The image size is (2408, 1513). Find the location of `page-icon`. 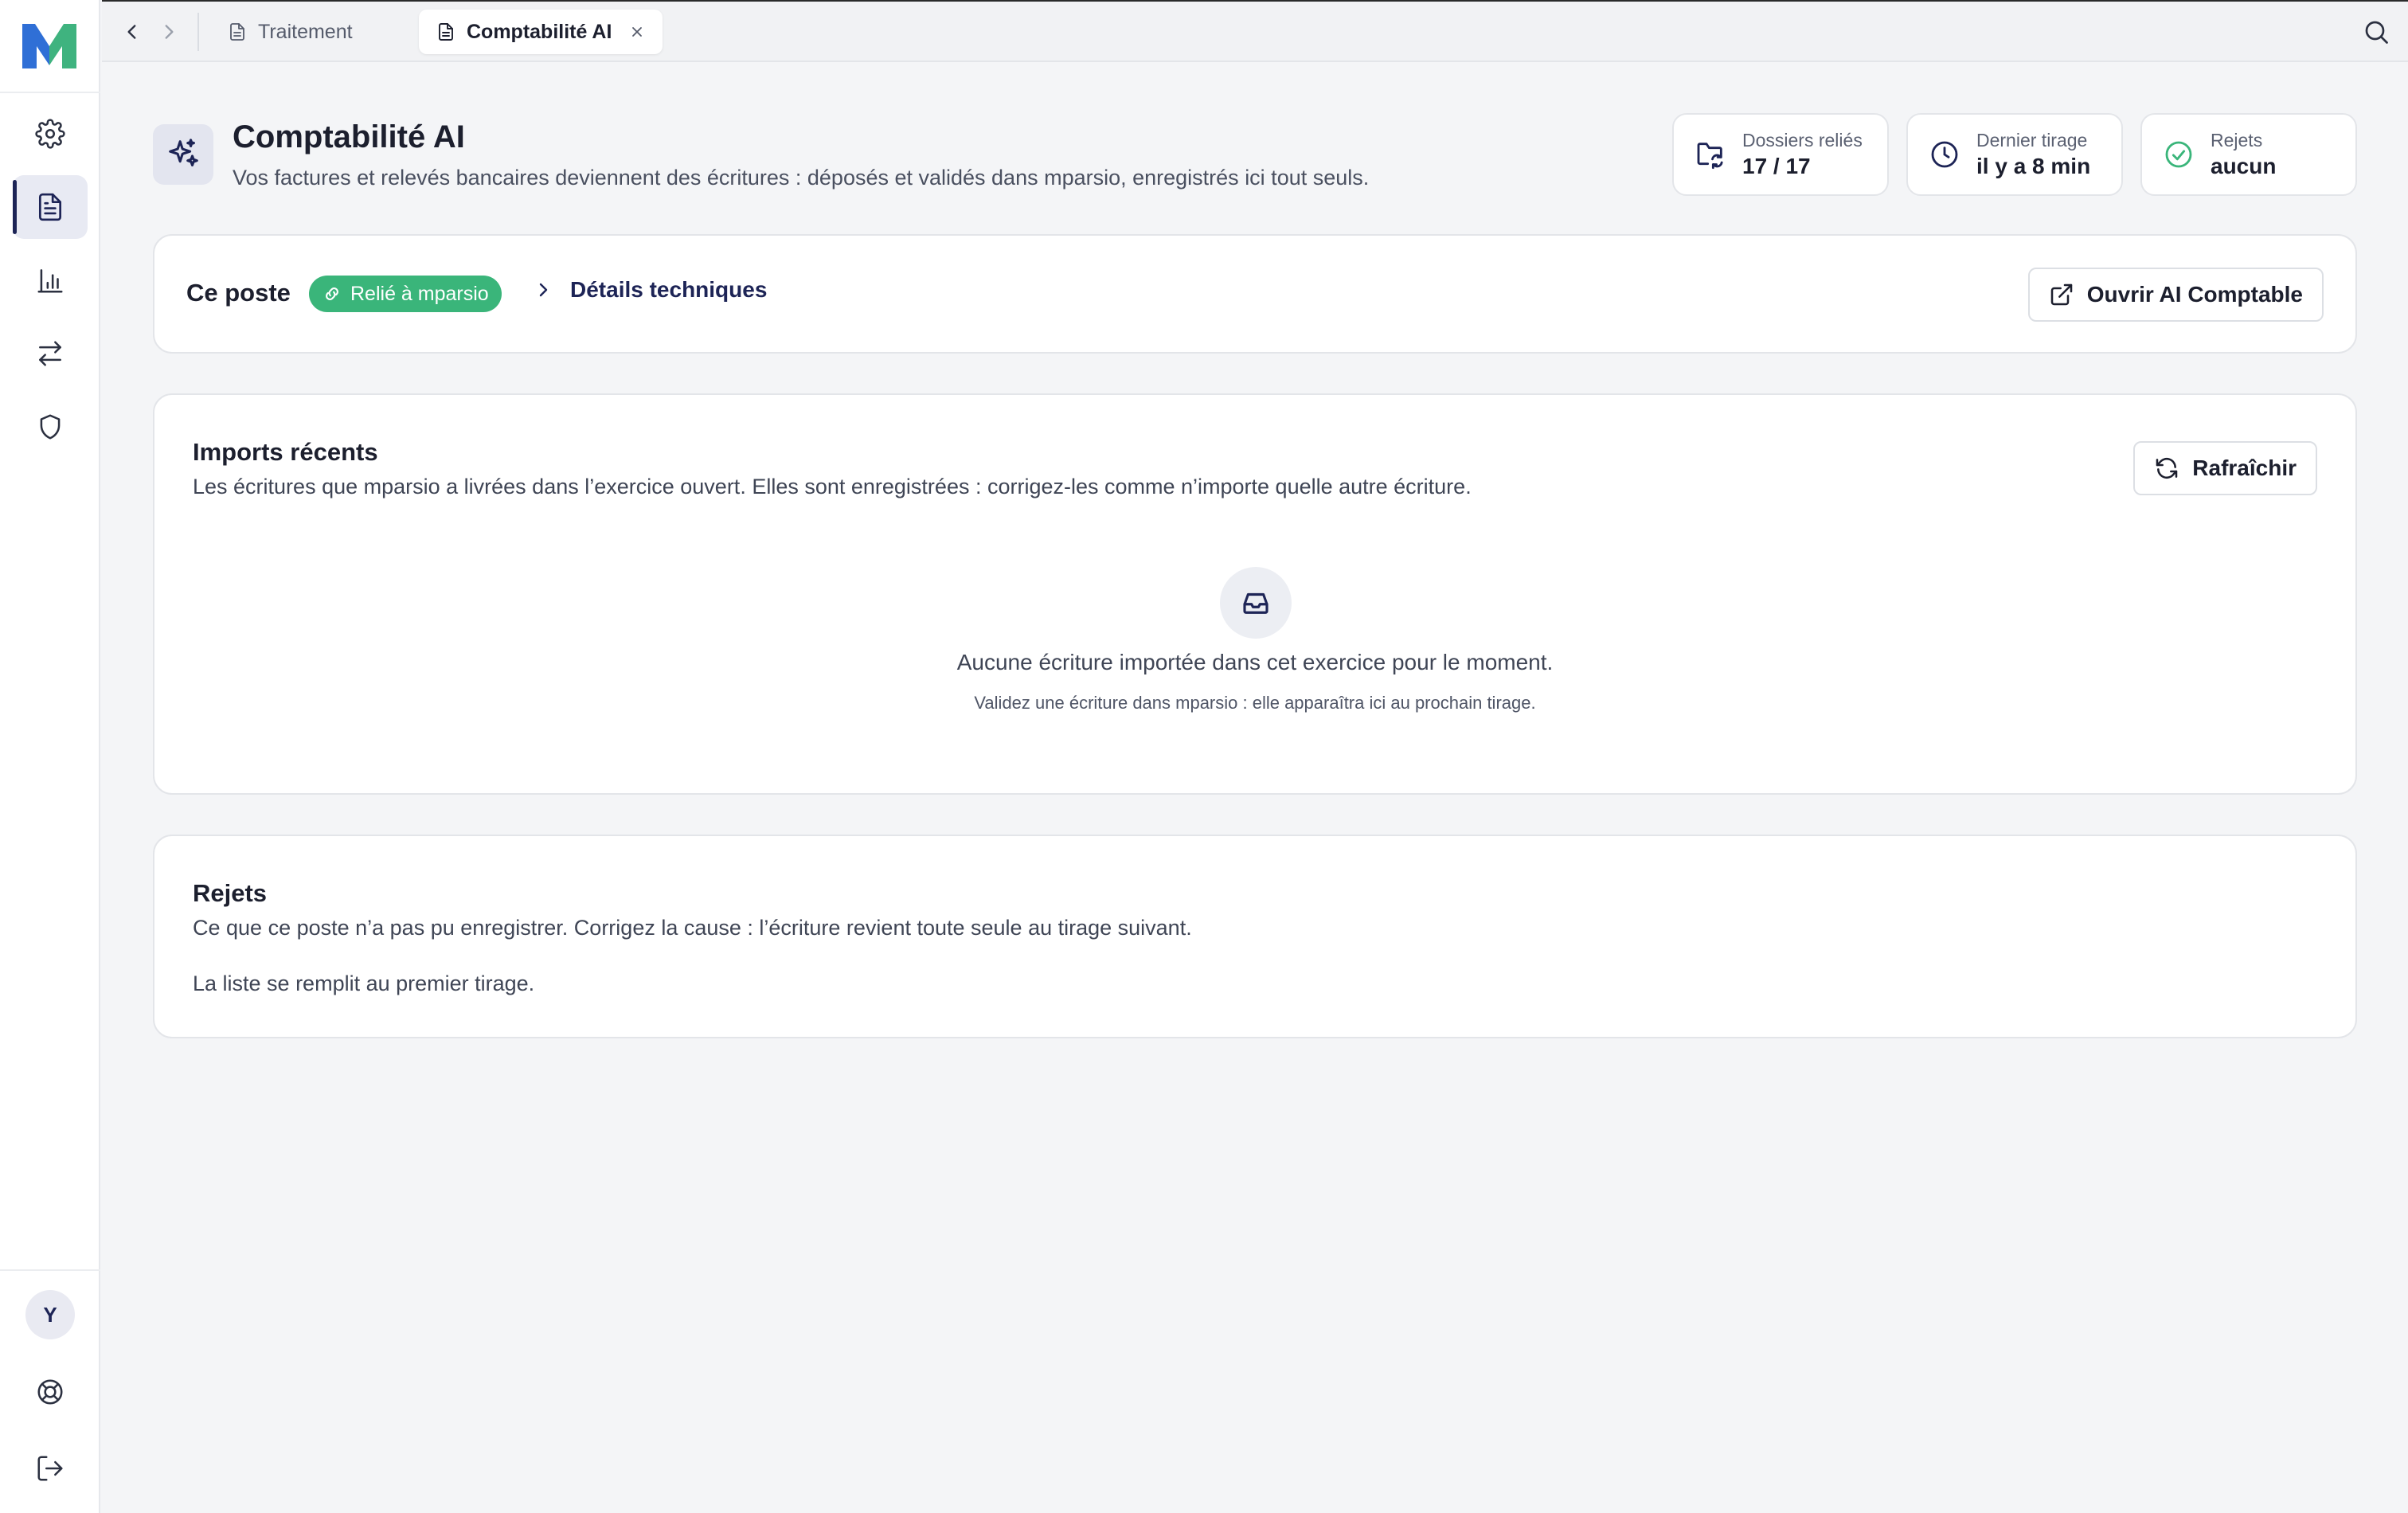

page-icon is located at coordinates (183, 154).